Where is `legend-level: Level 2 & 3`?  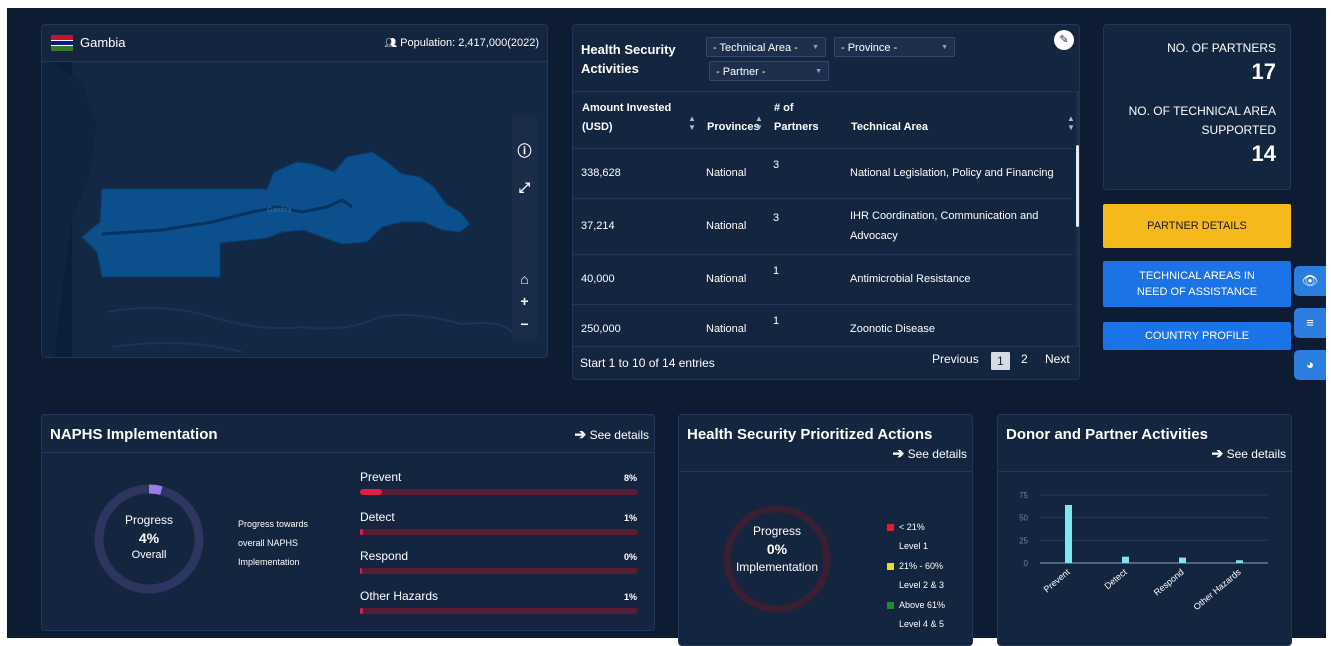
legend-level: Level 2 & 3 is located at coordinates (922, 585).